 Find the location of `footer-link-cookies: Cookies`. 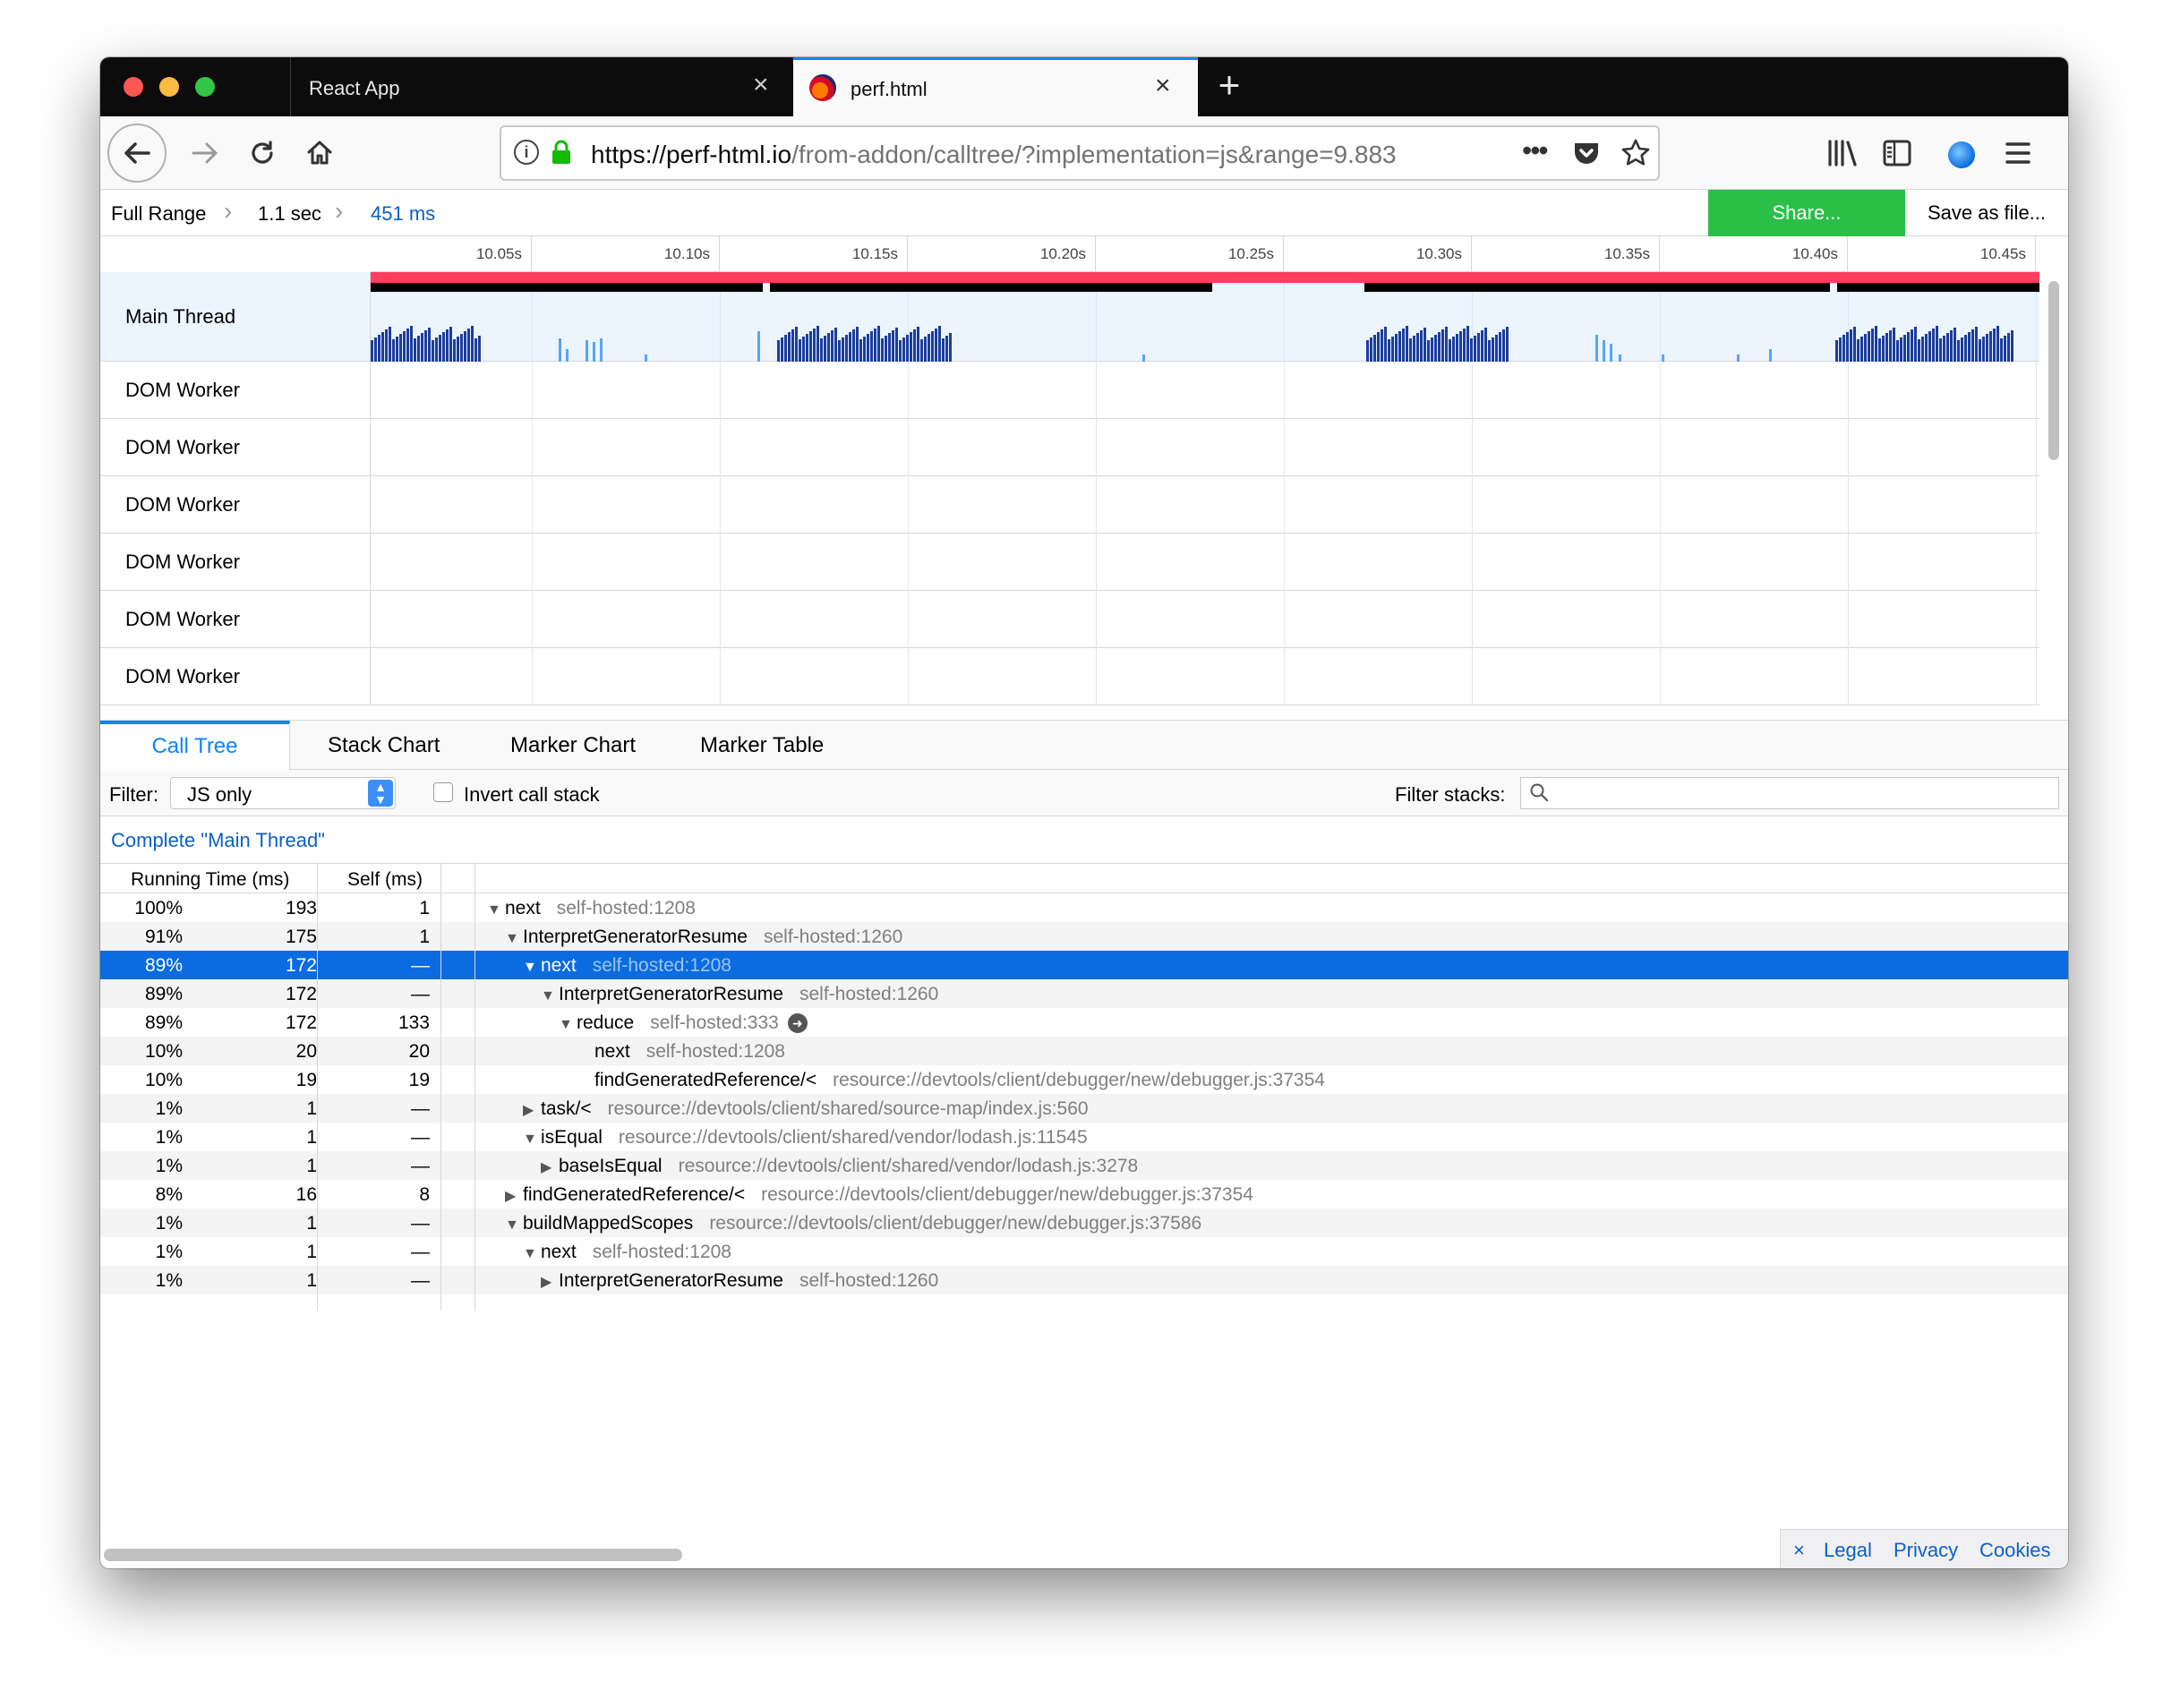

footer-link-cookies: Cookies is located at coordinates (2015, 1550).